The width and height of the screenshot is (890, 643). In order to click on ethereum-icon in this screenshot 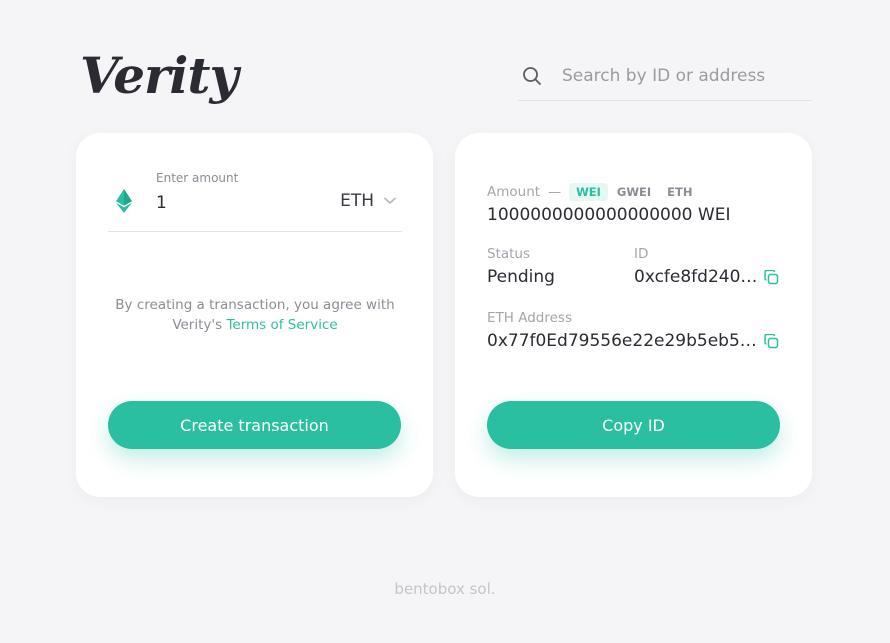, I will do `click(124, 203)`.